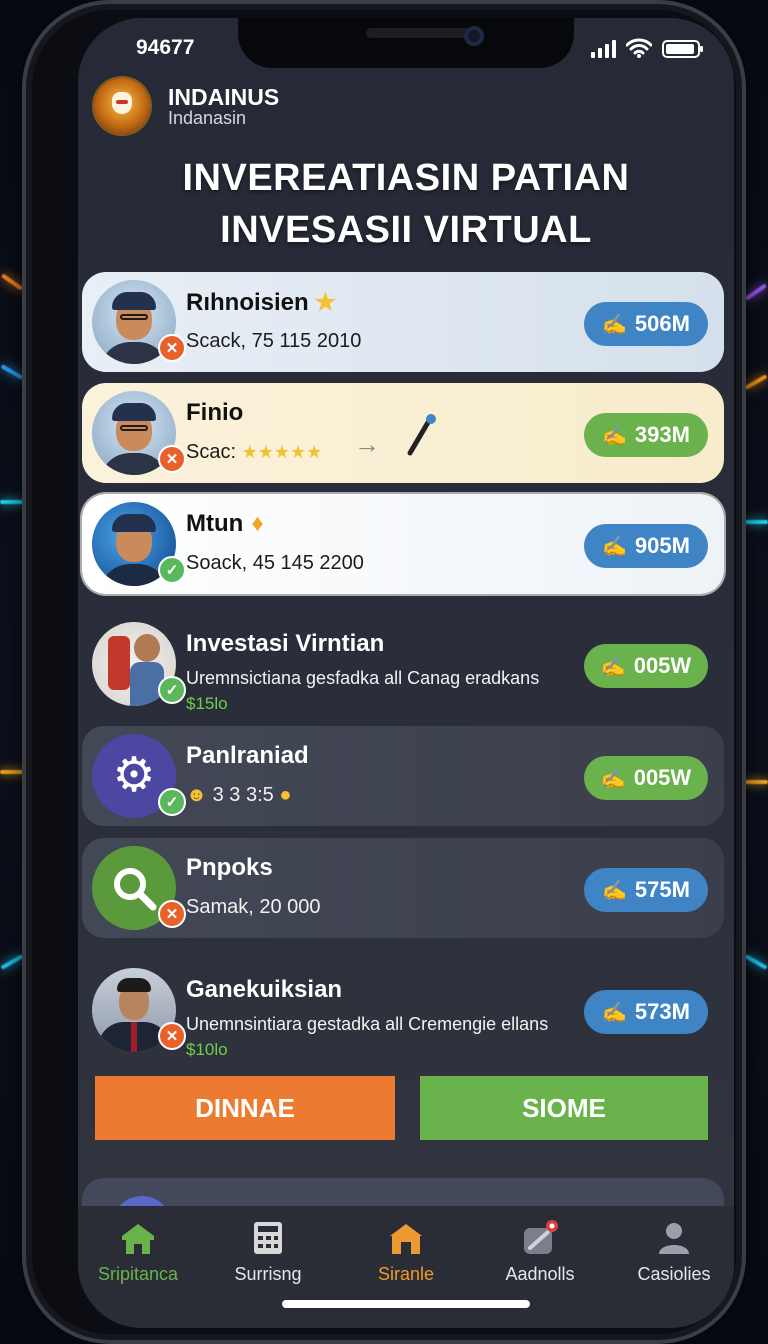 The image size is (768, 1344). What do you see at coordinates (229, 867) in the screenshot?
I see `item-title: Pnpoks` at bounding box center [229, 867].